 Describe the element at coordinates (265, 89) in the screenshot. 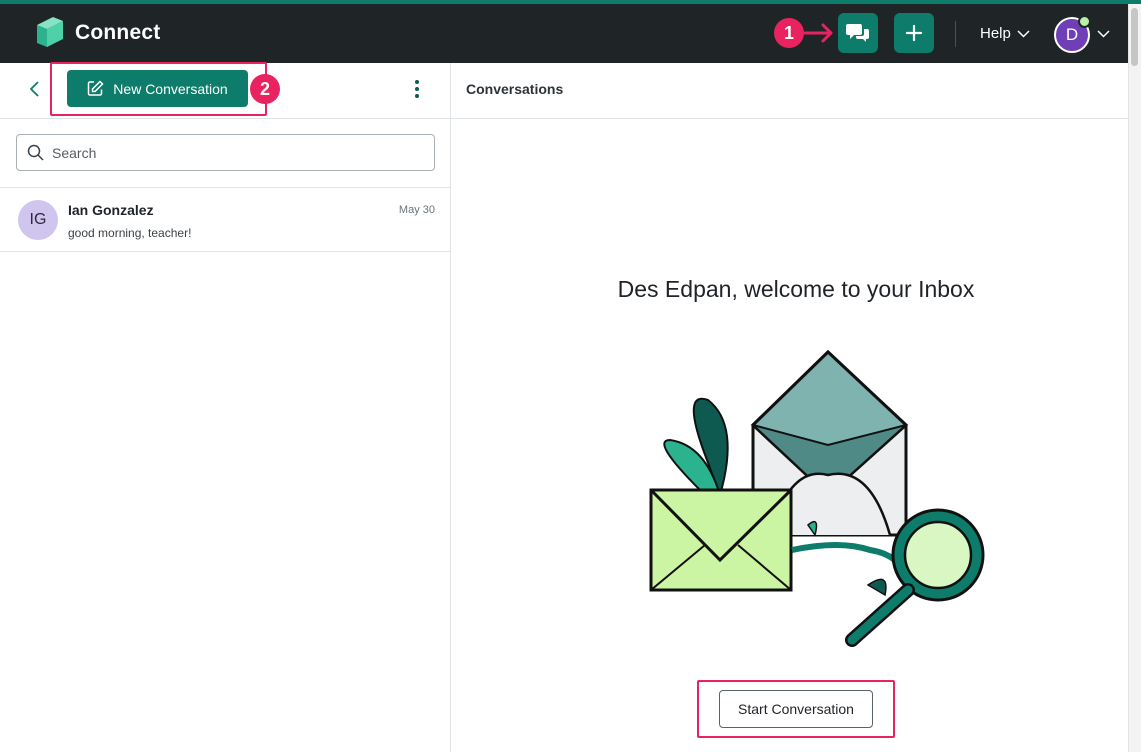

I see `annotation-marker-2: 2` at that location.